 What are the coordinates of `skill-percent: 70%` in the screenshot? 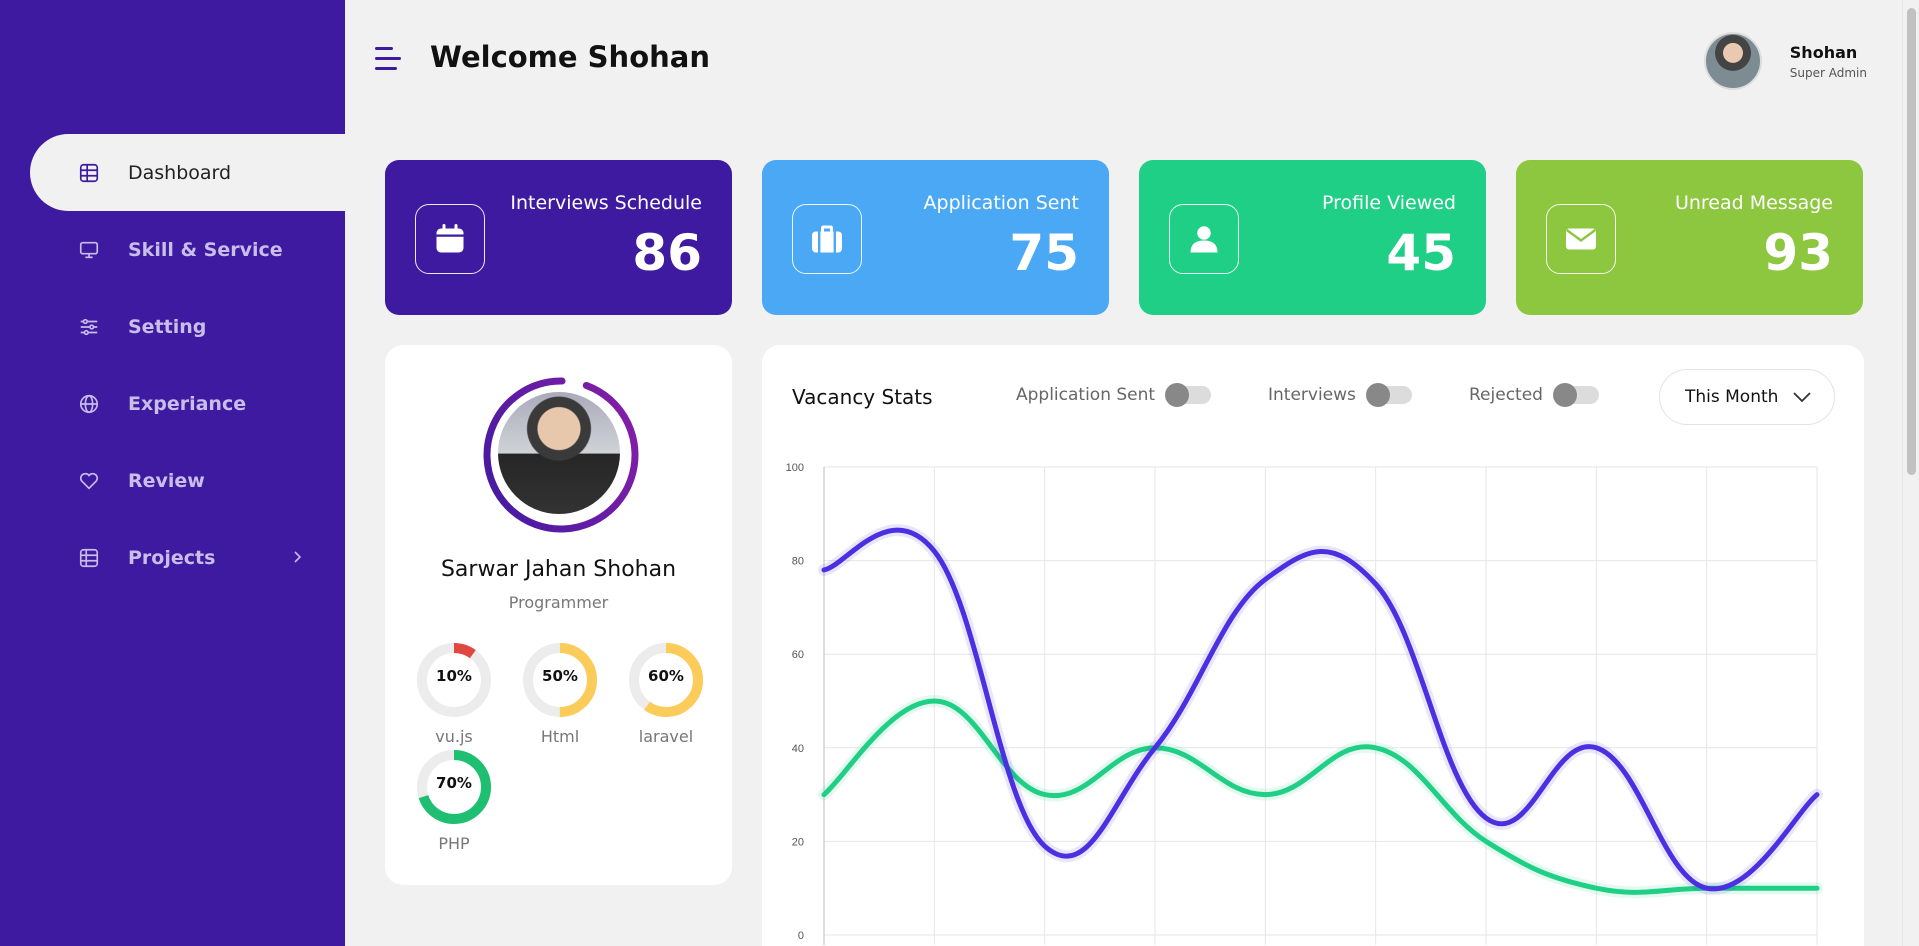 It's located at (454, 783).